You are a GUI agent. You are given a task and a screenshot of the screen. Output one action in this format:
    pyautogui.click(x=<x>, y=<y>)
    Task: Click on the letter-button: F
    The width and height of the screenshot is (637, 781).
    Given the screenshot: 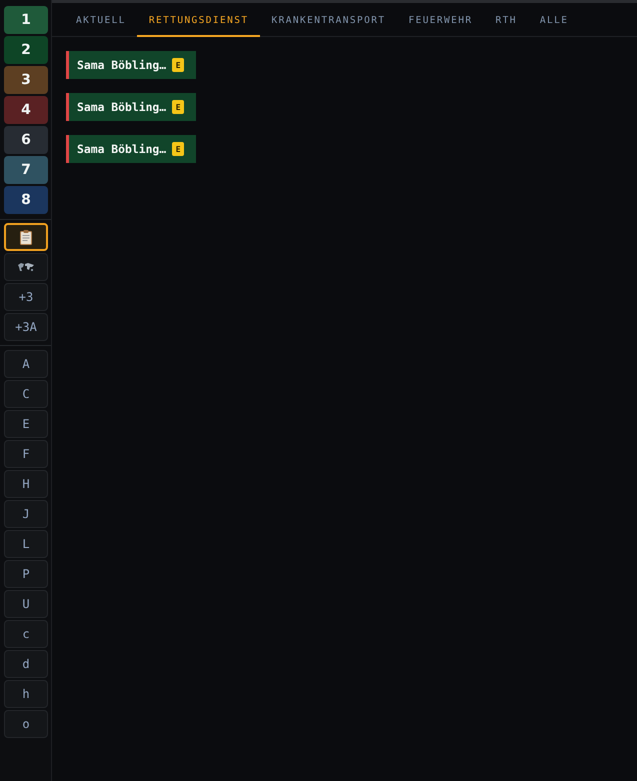 What is the action you would take?
    pyautogui.click(x=26, y=454)
    